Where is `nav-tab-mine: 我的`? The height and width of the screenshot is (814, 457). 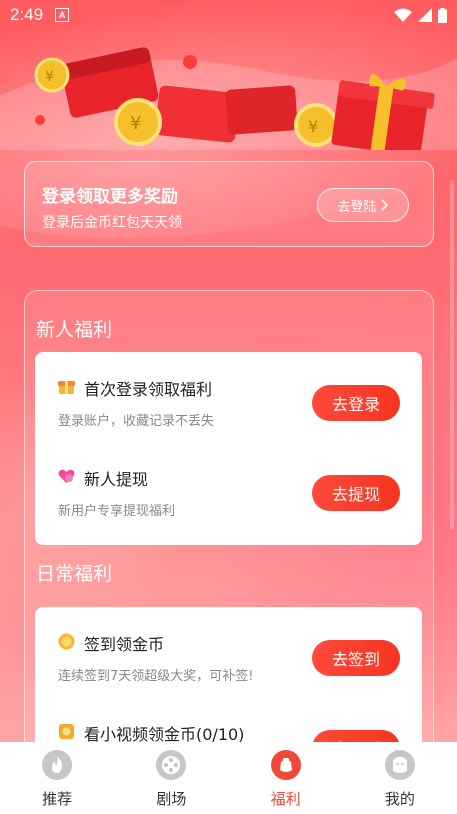 nav-tab-mine: 我的 is located at coordinates (400, 778).